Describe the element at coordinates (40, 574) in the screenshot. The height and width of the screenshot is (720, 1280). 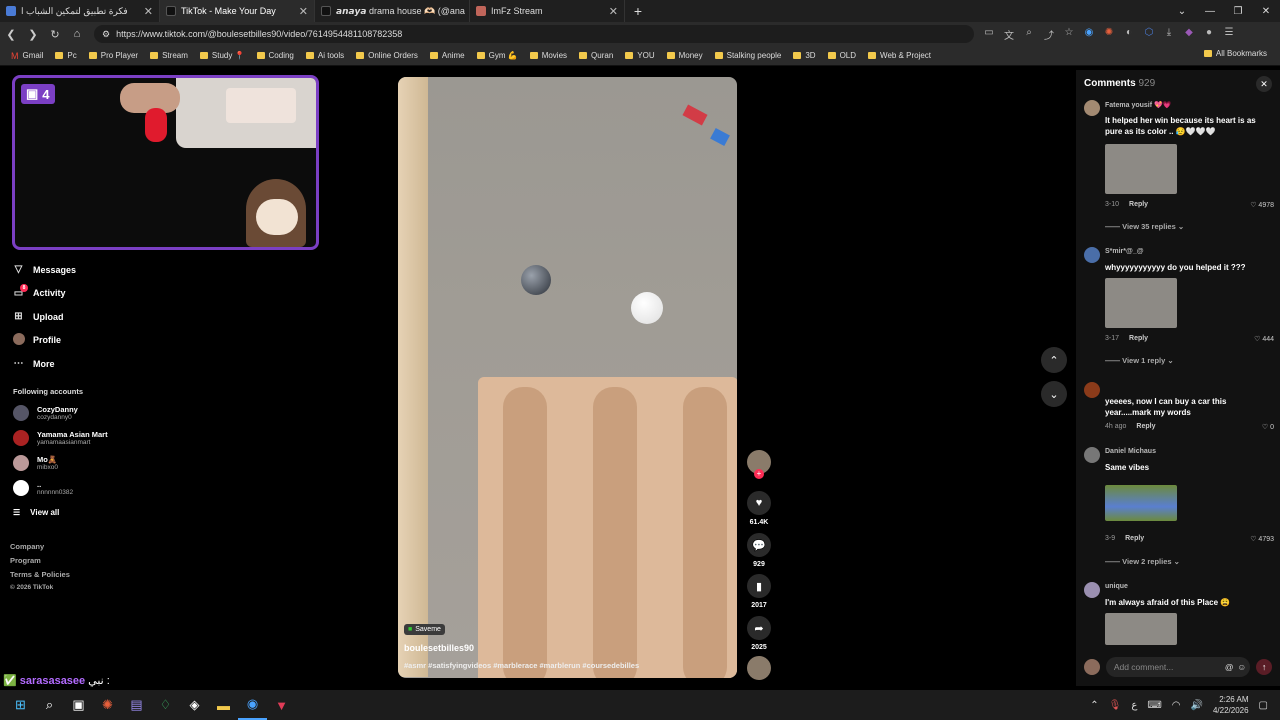
I see `footer-link: Terms & Policies` at that location.